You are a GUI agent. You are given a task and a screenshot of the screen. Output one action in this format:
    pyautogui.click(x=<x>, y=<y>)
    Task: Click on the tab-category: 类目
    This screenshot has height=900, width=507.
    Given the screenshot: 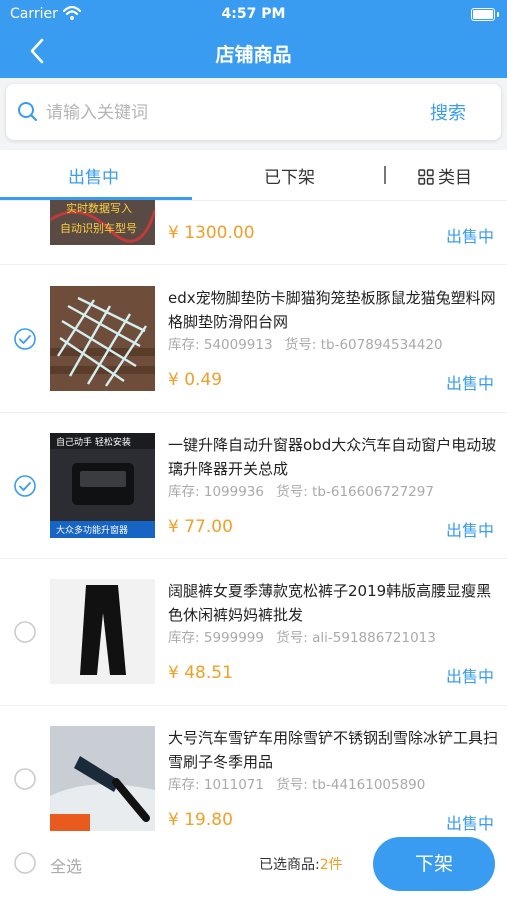 What is the action you would take?
    pyautogui.click(x=445, y=175)
    